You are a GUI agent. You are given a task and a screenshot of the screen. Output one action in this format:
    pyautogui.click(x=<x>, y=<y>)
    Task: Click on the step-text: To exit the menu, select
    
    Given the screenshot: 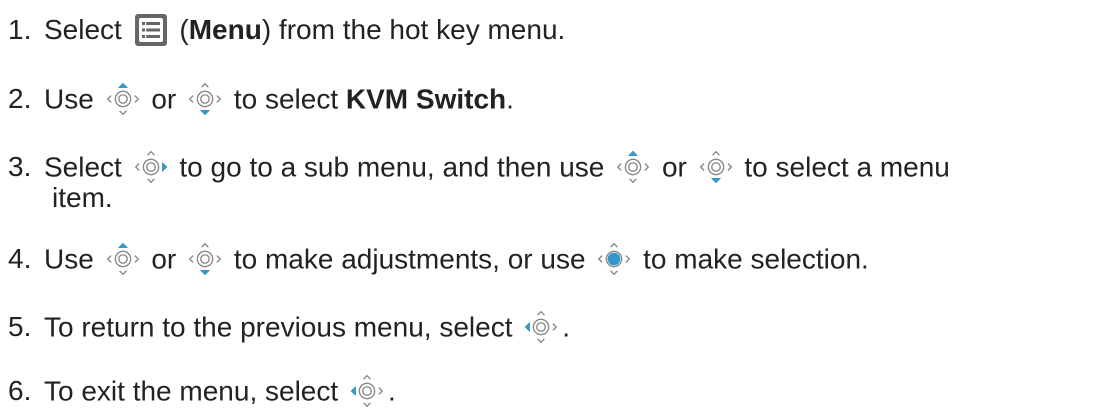 What is the action you would take?
    pyautogui.click(x=191, y=391)
    